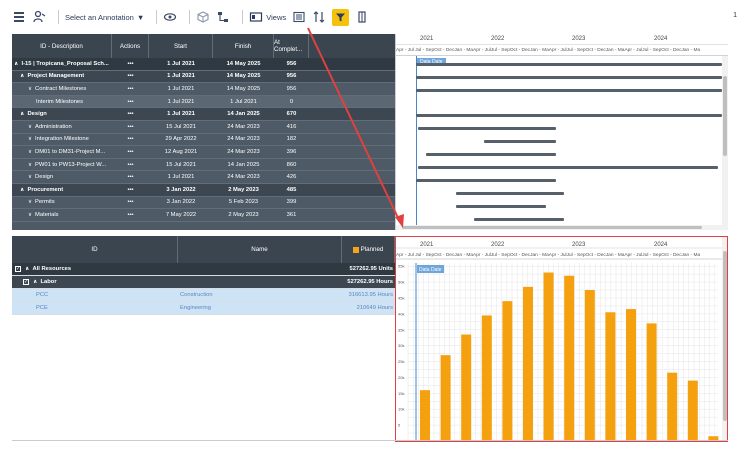  Describe the element at coordinates (735, 15) in the screenshot. I see `page-indicator: 1` at that location.